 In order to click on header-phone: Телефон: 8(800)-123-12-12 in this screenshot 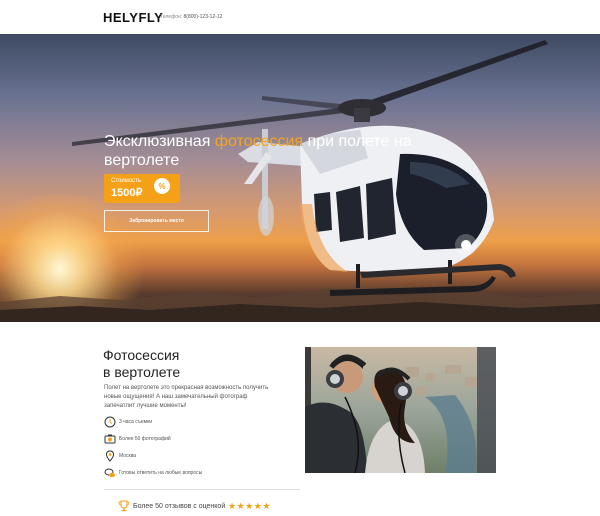, I will do `click(191, 17)`.